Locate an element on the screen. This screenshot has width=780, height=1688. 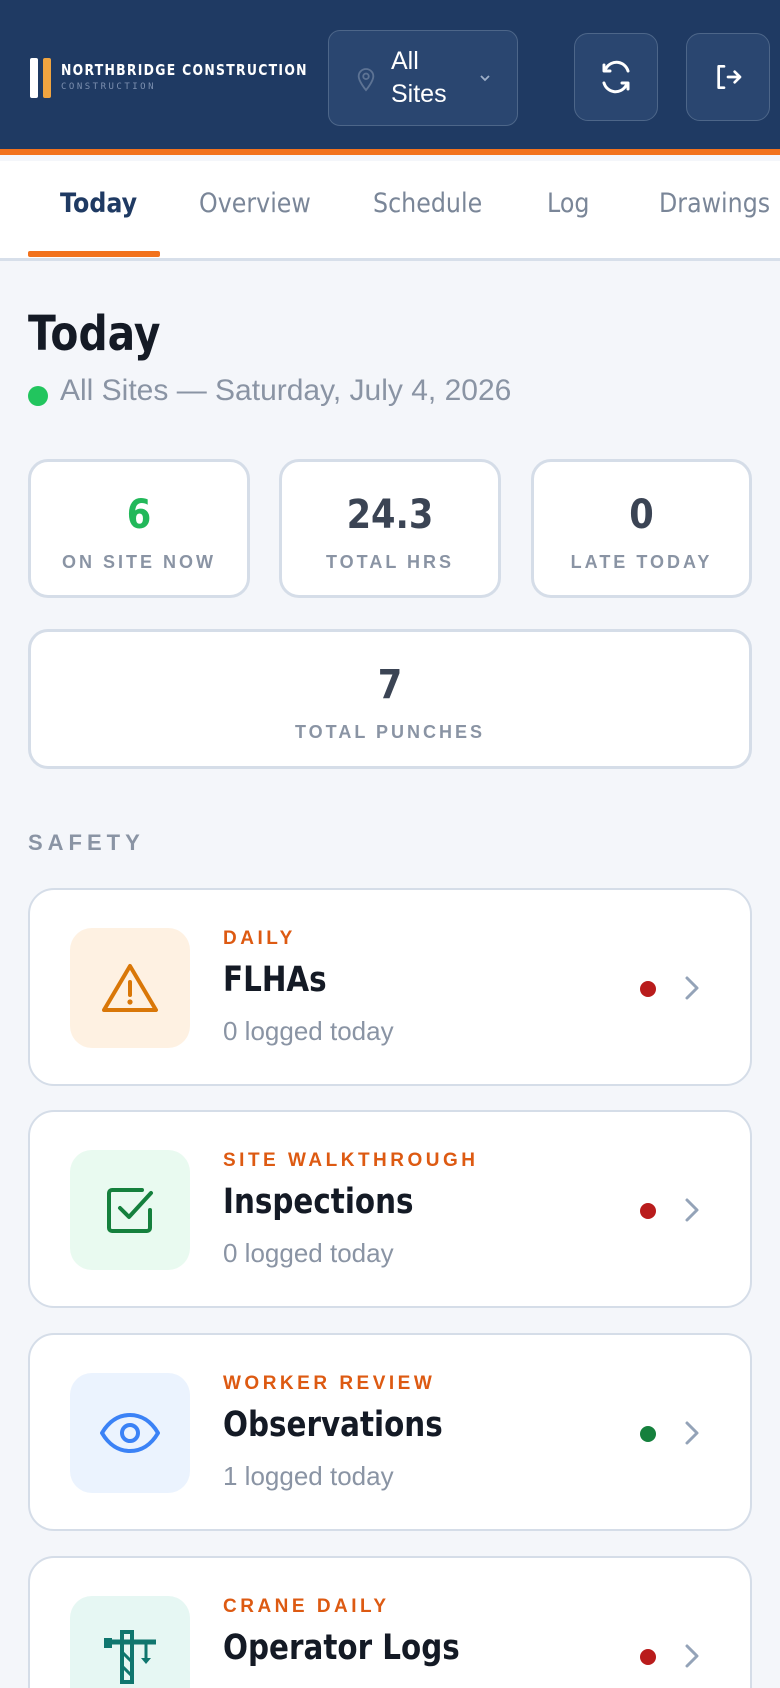
checkbox-icon is located at coordinates (130, 1210).